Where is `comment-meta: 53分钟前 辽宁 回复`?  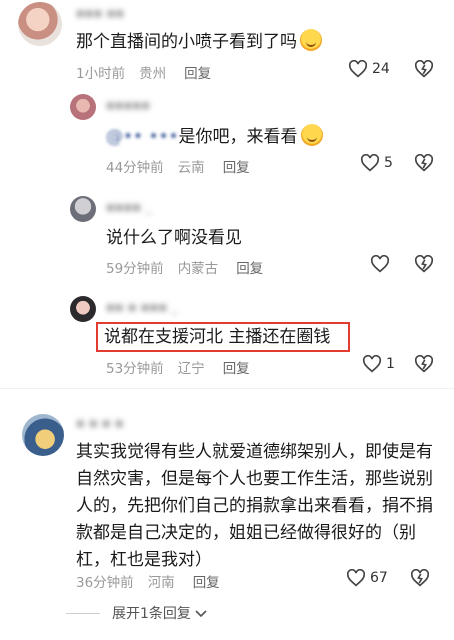
comment-meta: 53分钟前 辽宁 回复 is located at coordinates (185, 367).